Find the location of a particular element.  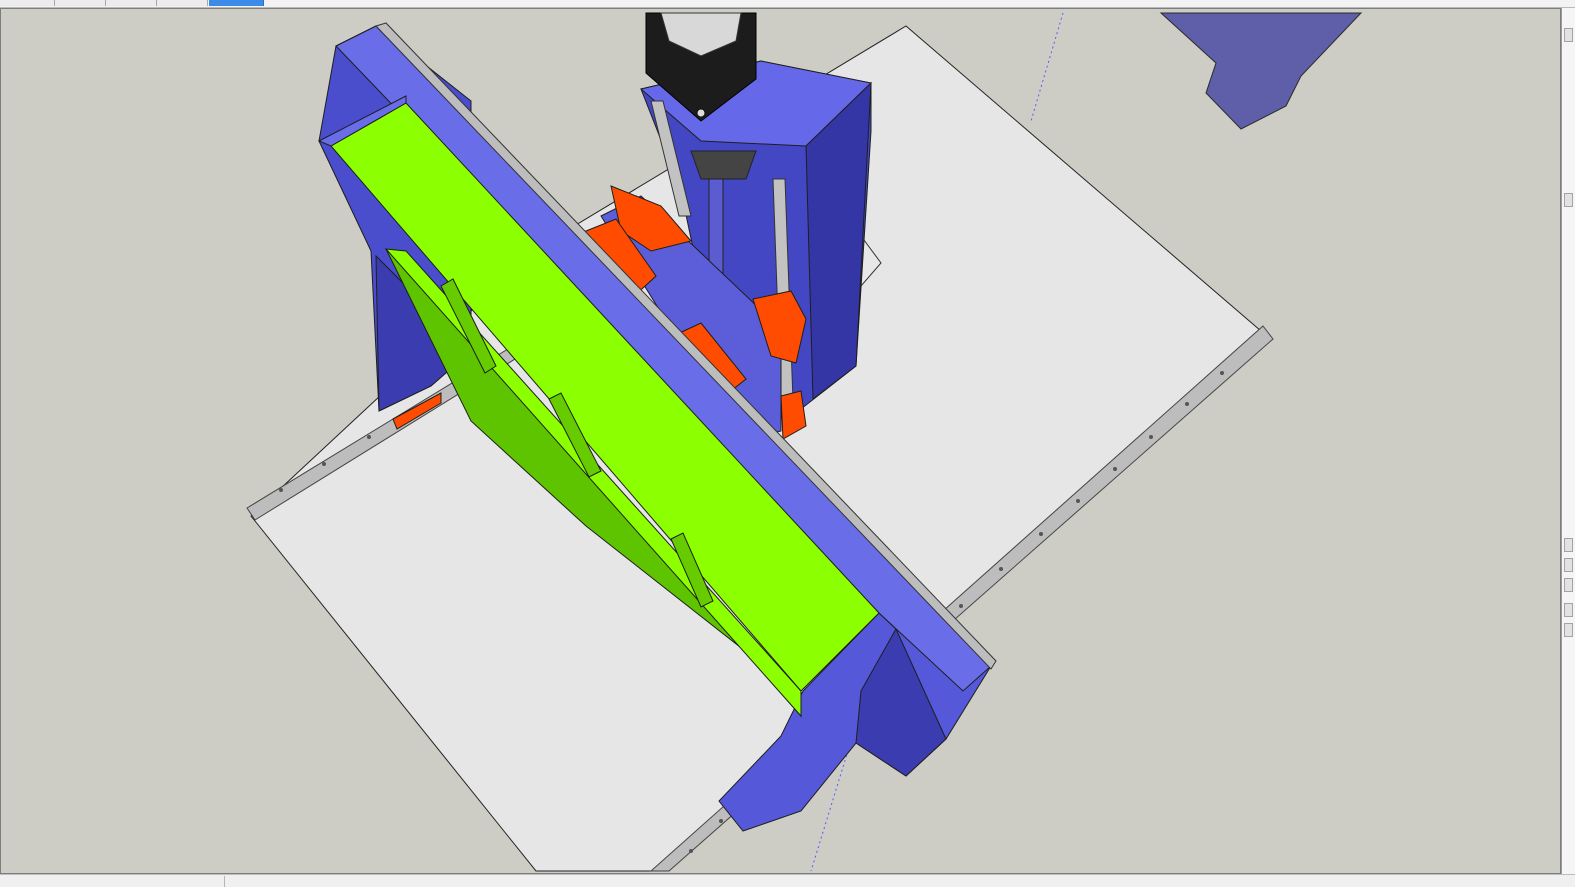

motor-shaft is located at coordinates (701, 113).